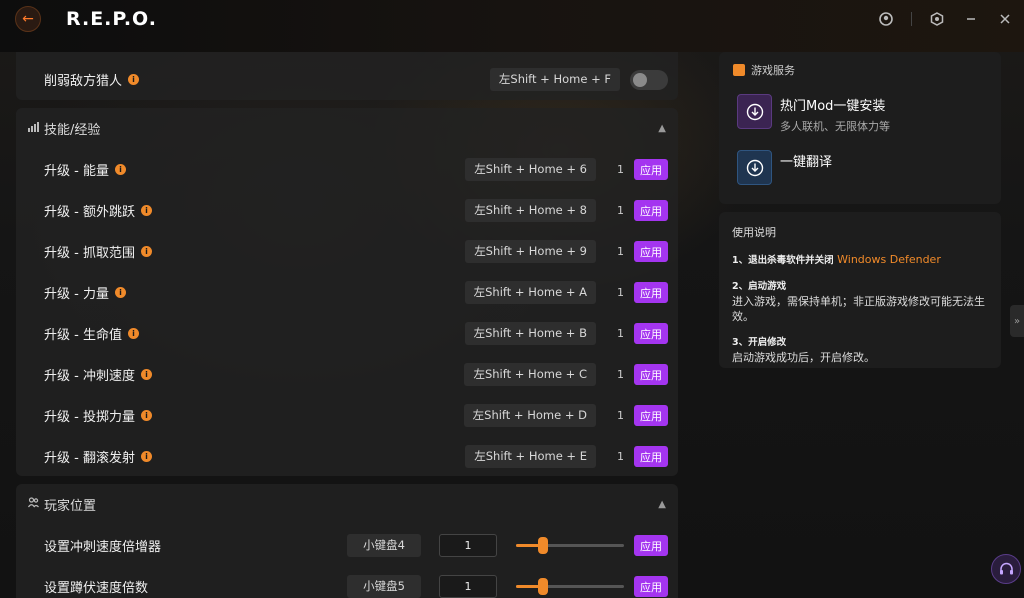  I want to click on row-label: 升级 - 翻滚发射 i, so click(98, 456).